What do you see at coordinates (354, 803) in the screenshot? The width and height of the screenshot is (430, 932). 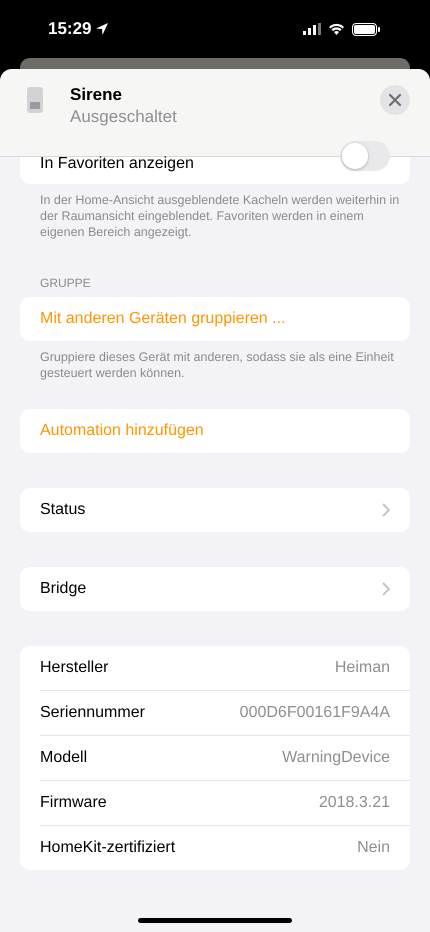 I see `info-value: 2018.3.21` at bounding box center [354, 803].